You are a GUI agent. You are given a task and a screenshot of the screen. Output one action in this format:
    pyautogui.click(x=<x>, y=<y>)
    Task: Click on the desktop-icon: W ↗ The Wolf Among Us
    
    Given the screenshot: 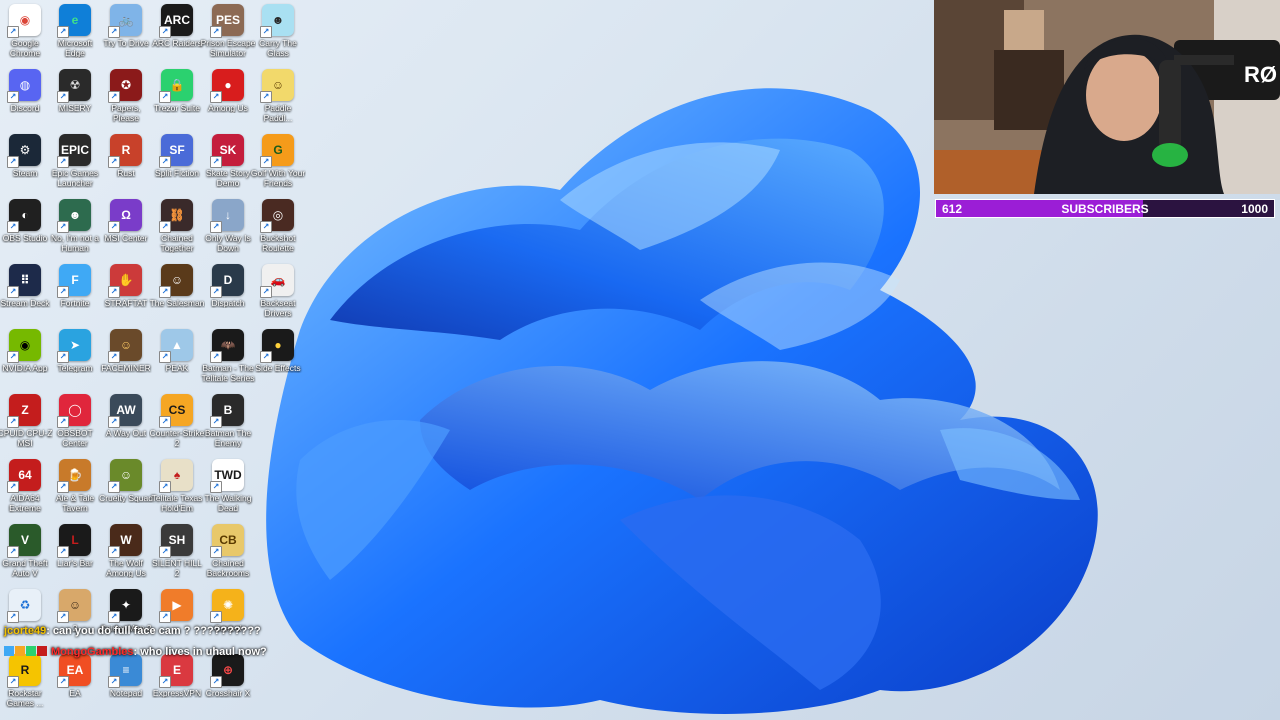 What is the action you would take?
    pyautogui.click(x=126, y=555)
    